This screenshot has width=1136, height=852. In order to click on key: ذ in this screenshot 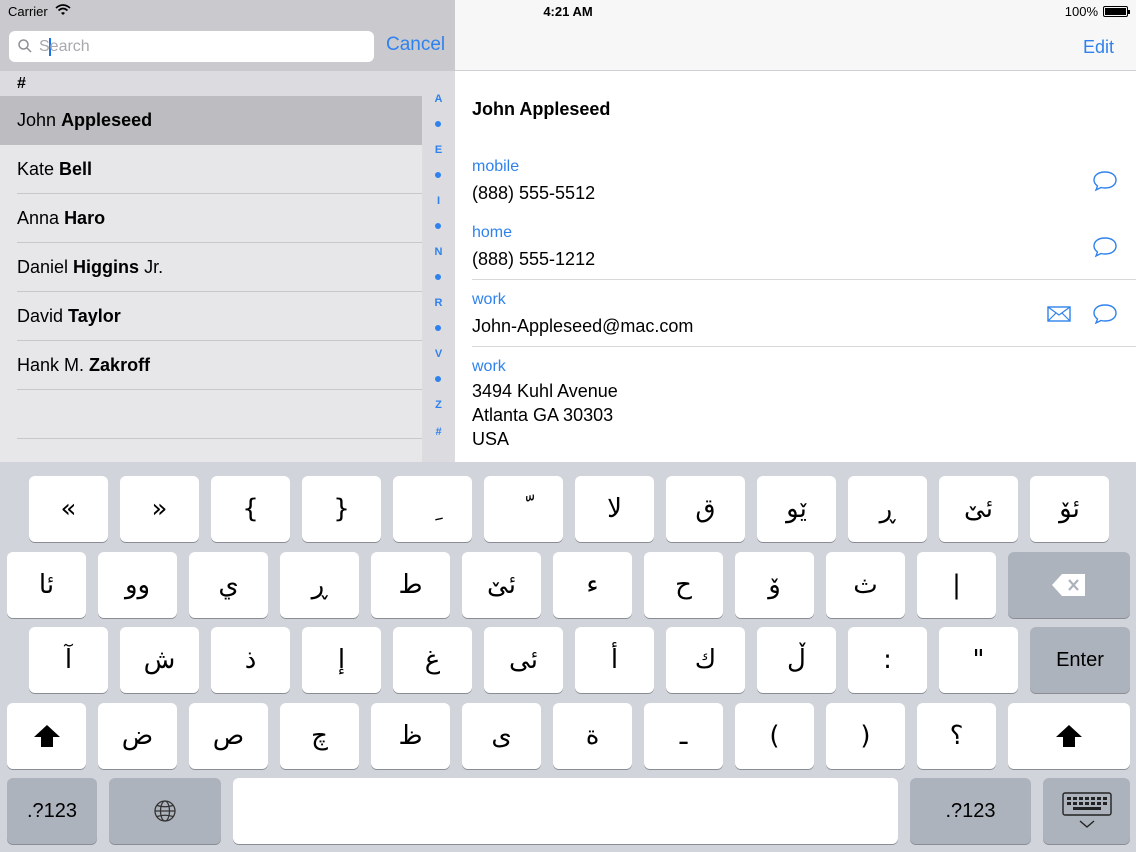, I will do `click(250, 660)`.